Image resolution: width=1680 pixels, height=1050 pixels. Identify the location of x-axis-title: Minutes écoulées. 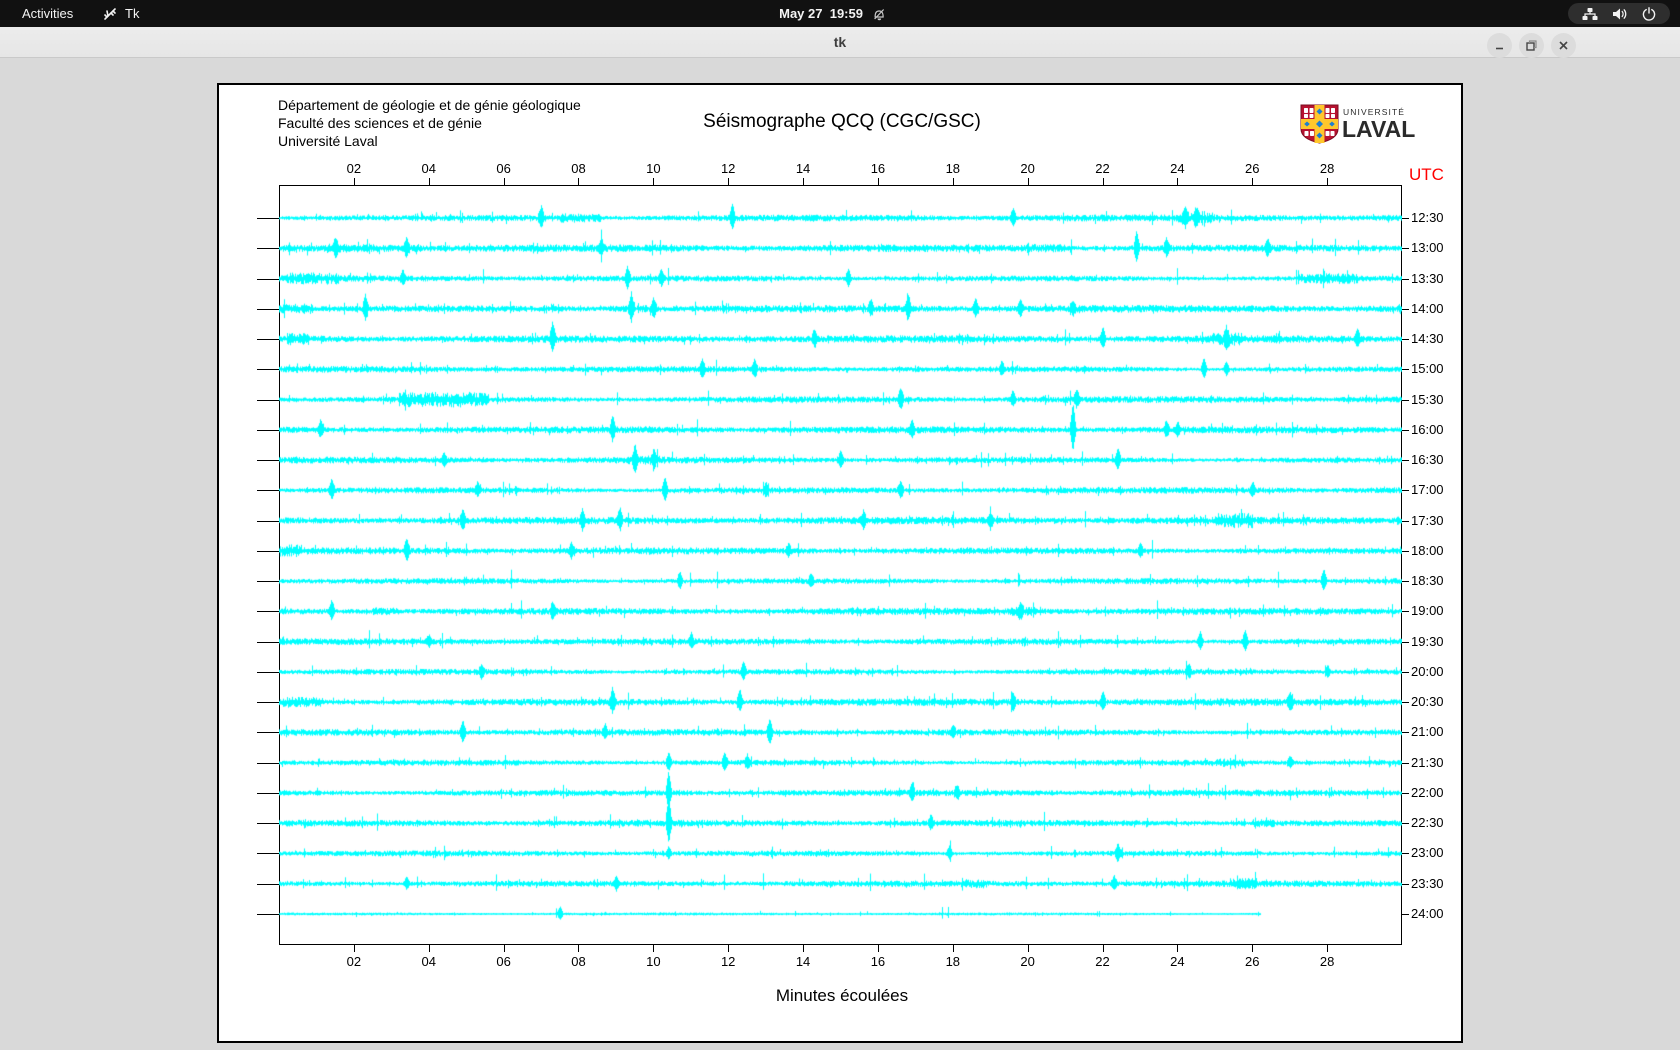
(842, 995).